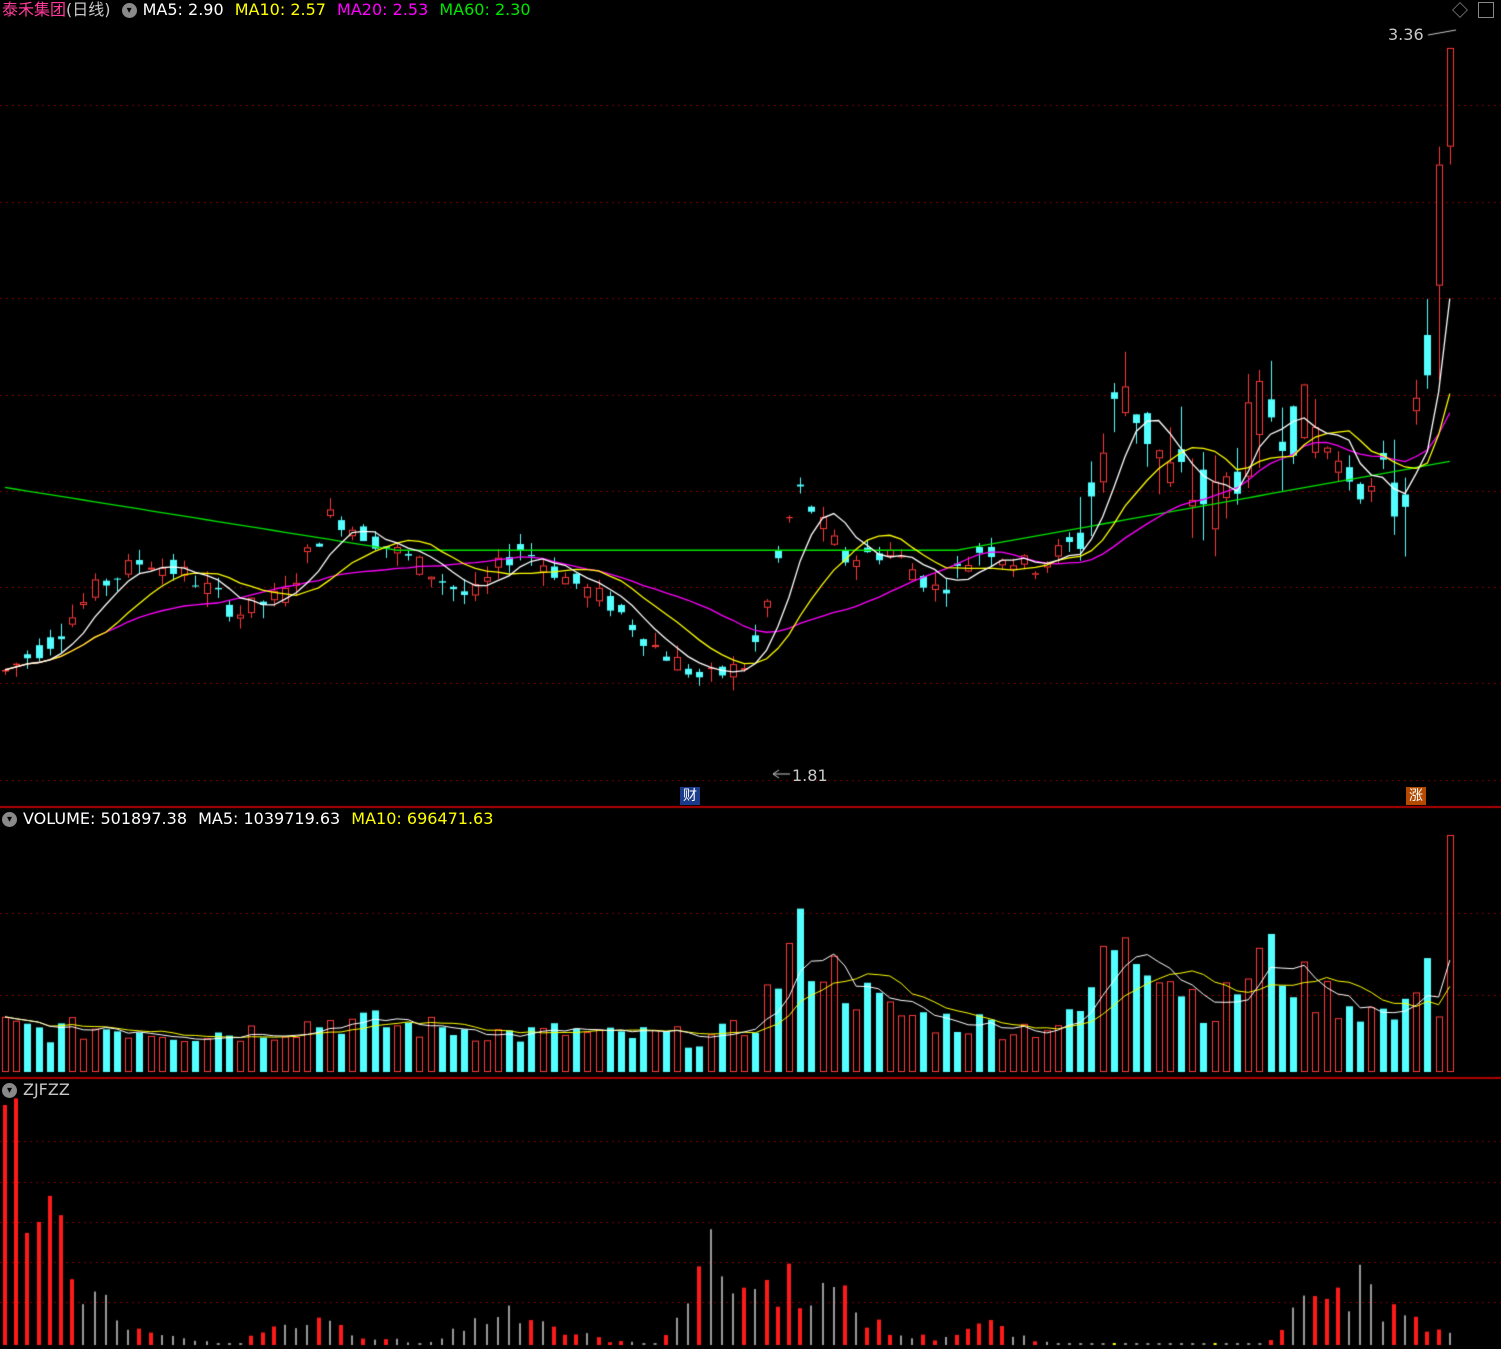 This screenshot has width=1501, height=1349. I want to click on high-price-label: 3.36, so click(1406, 34).